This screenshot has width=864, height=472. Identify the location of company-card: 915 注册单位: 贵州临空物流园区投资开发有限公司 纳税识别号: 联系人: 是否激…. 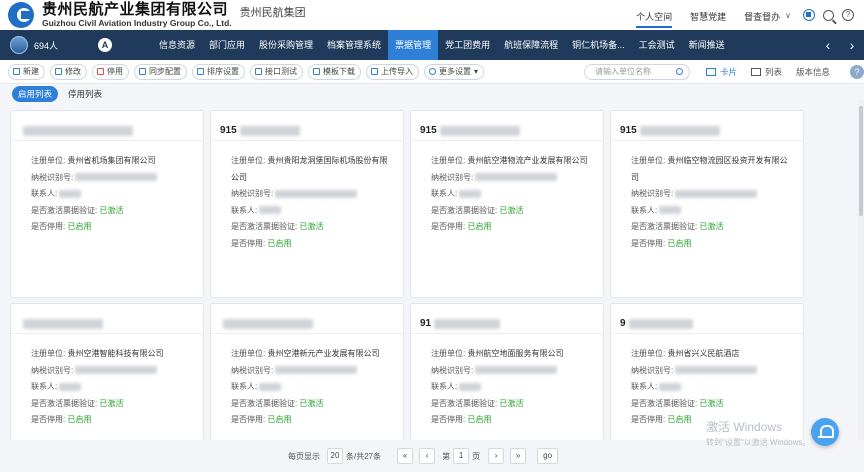
(707, 204).